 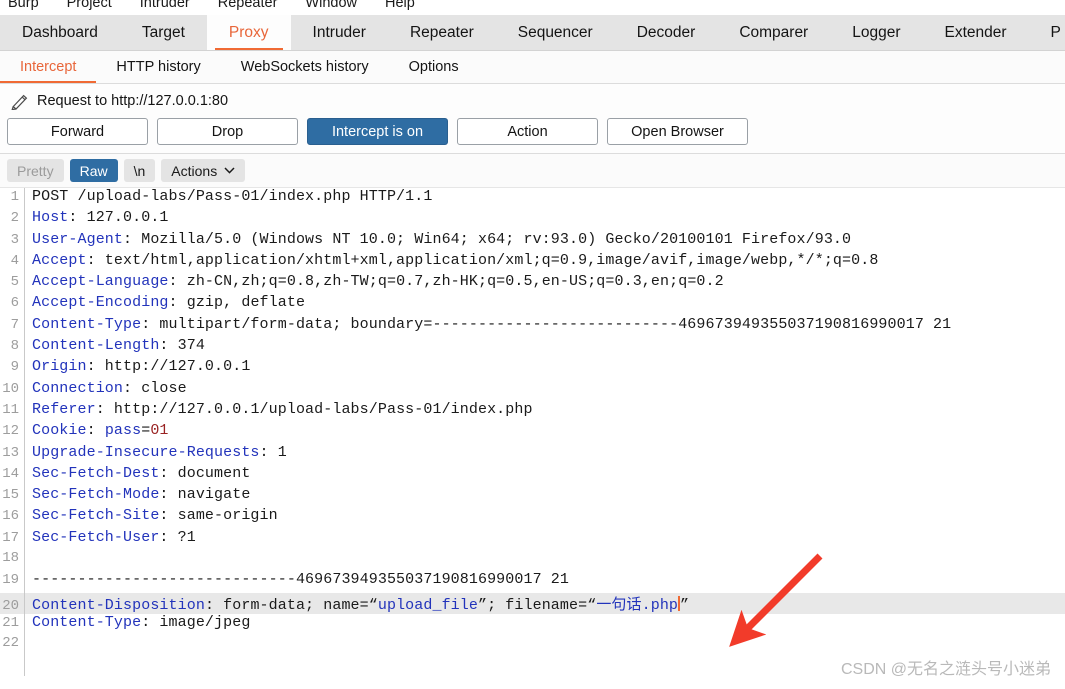 What do you see at coordinates (976, 32) in the screenshot?
I see `tab-extender: Extender` at bounding box center [976, 32].